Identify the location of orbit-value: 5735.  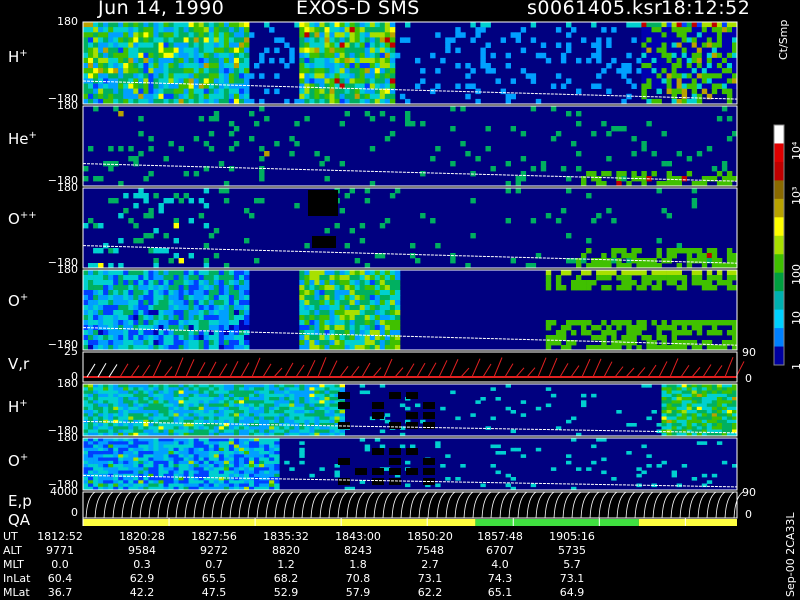
(572, 550).